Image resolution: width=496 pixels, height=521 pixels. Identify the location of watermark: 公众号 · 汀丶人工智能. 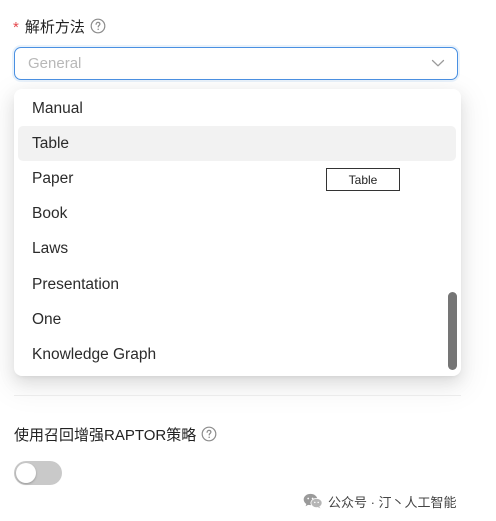
(380, 501).